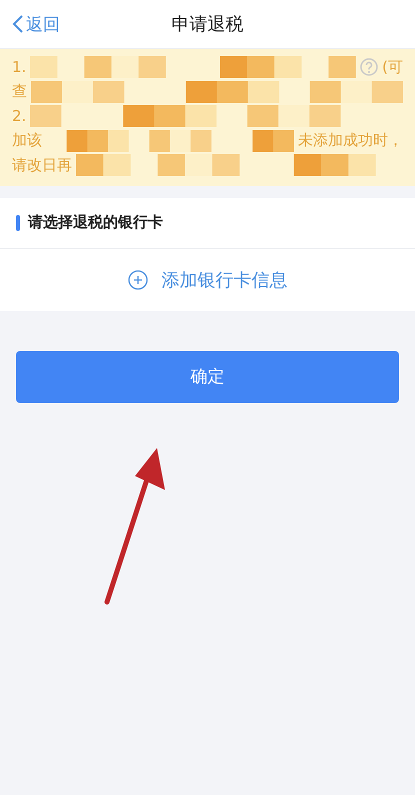  Describe the element at coordinates (138, 280) in the screenshot. I see `plus-circle-icon` at that location.